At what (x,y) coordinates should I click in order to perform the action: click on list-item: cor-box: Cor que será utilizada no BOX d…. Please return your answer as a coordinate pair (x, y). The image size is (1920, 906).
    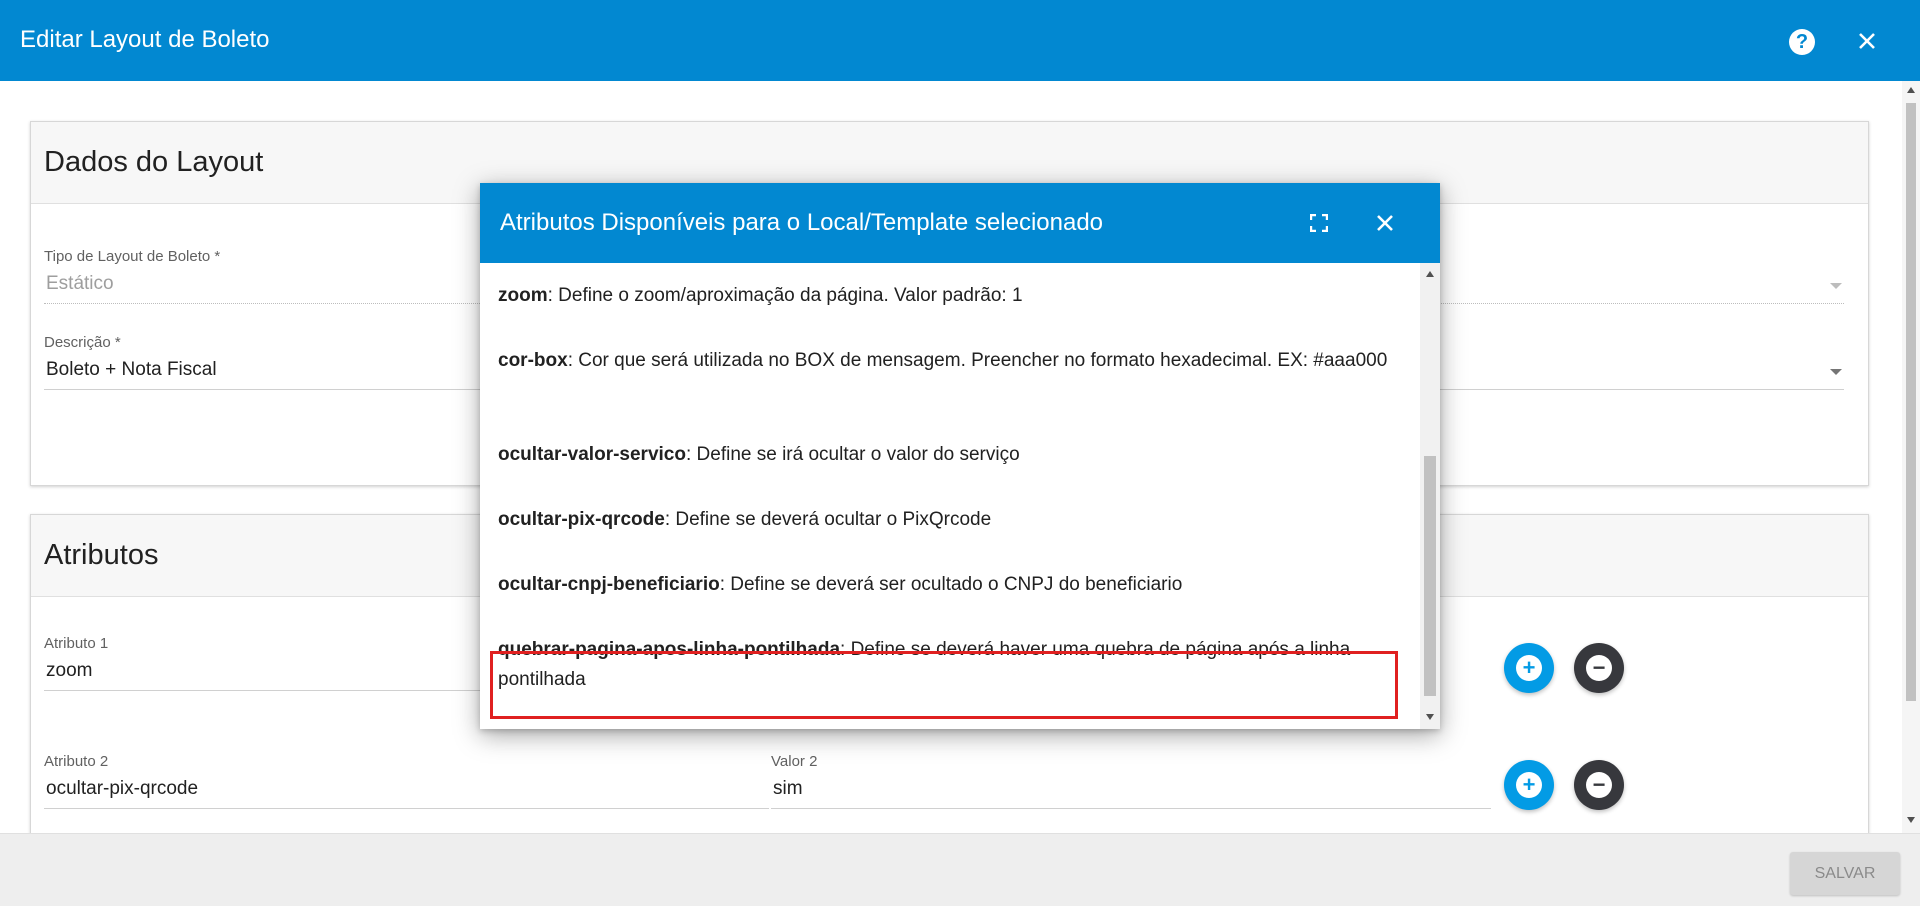
    Looking at the image, I should click on (948, 361).